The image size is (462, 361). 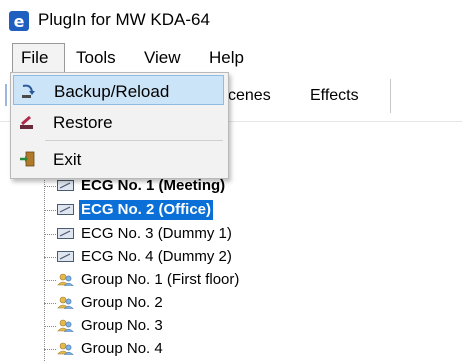 What do you see at coordinates (83, 122) in the screenshot?
I see `menu-item-label: Restore` at bounding box center [83, 122].